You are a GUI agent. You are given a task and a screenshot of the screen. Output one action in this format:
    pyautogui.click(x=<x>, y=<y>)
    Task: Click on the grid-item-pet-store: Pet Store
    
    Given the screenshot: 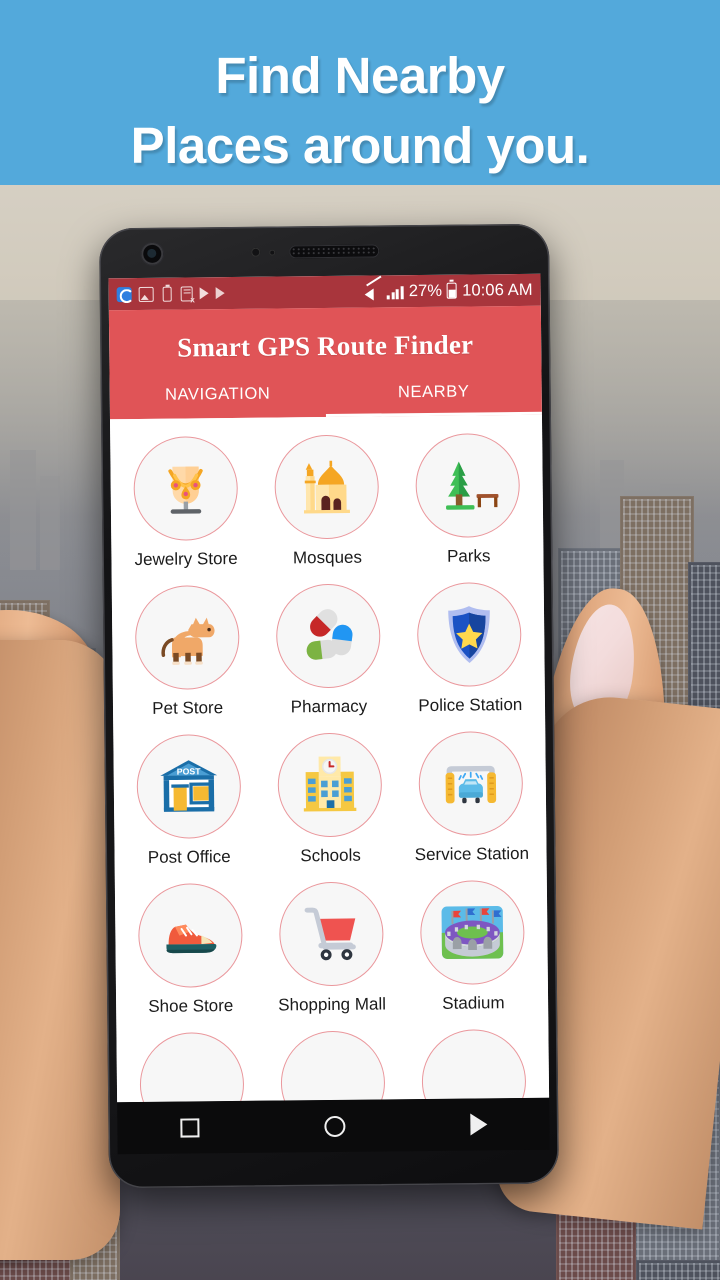 What is the action you would take?
    pyautogui.click(x=187, y=650)
    